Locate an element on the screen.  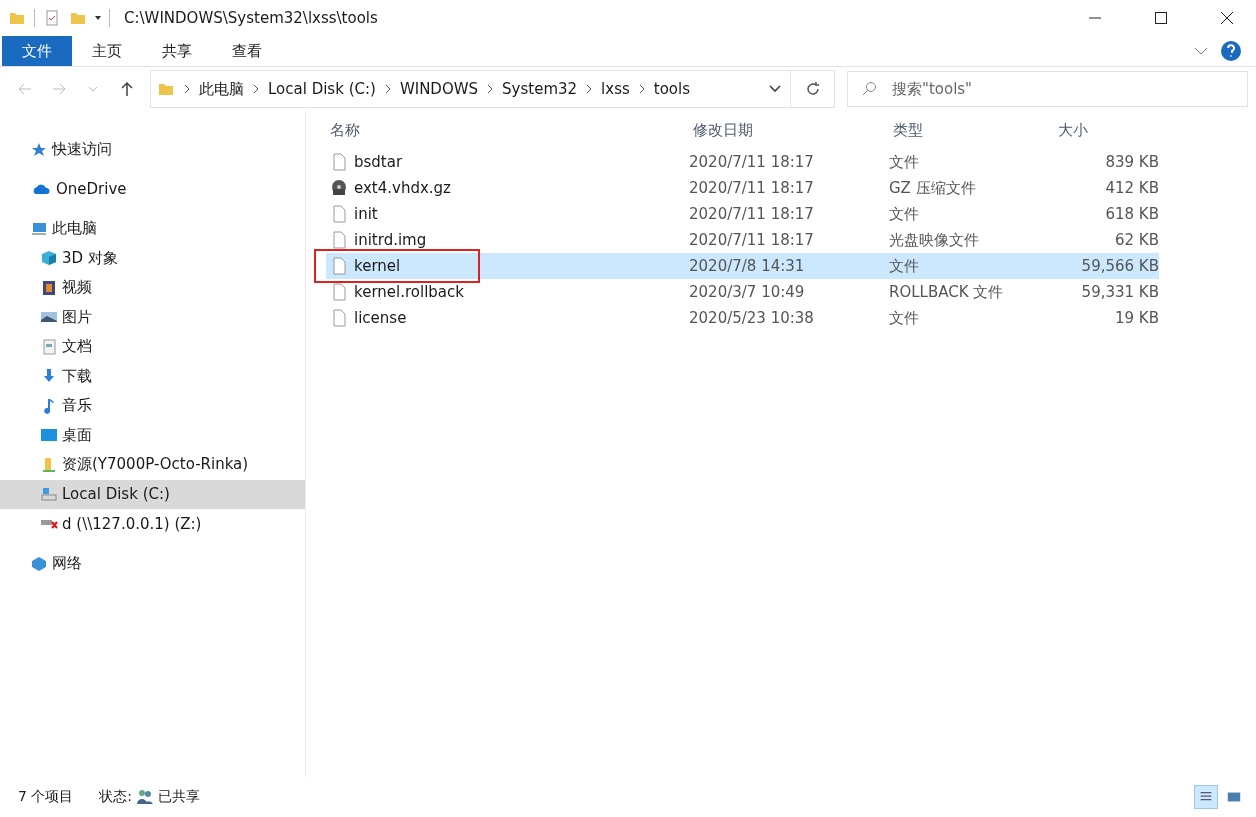
sidebar-item: d (\\127.0.0.1) (Z:) is located at coordinates (152, 524).